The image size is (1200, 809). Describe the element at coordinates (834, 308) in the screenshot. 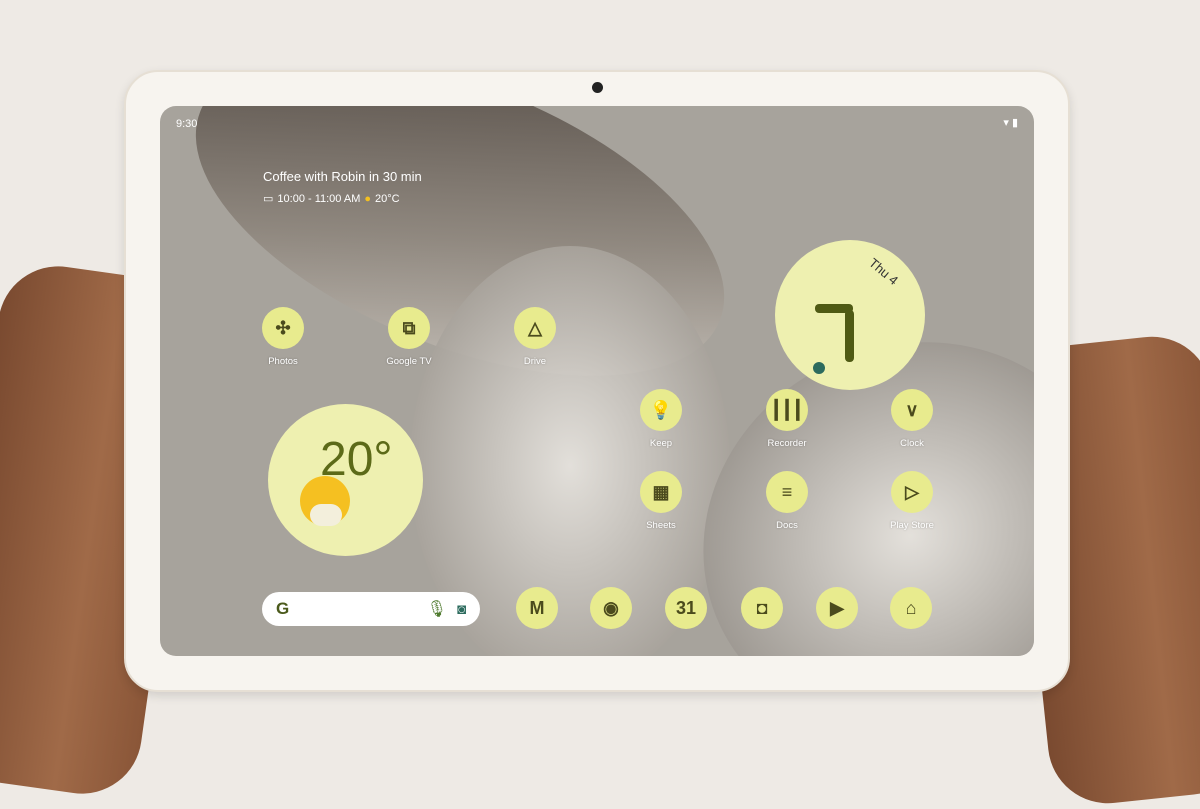

I see `clock-hour-hand` at that location.